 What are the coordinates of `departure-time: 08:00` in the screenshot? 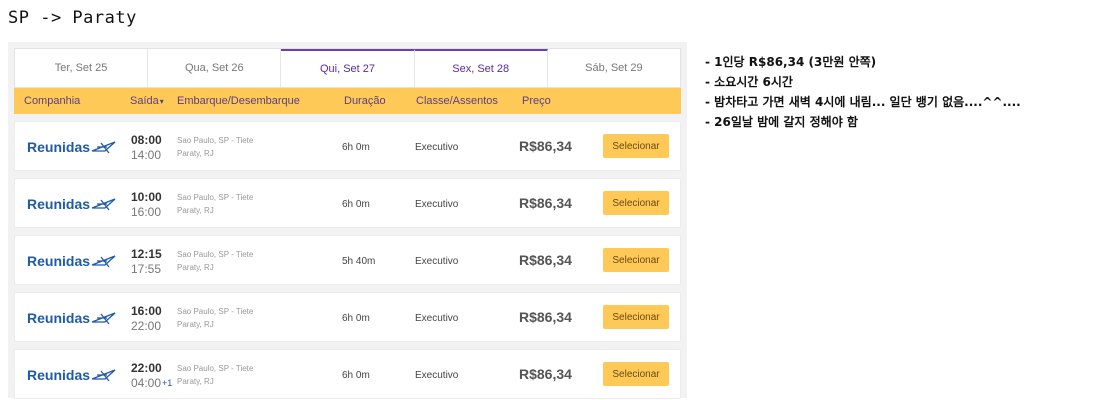 It's located at (146, 140).